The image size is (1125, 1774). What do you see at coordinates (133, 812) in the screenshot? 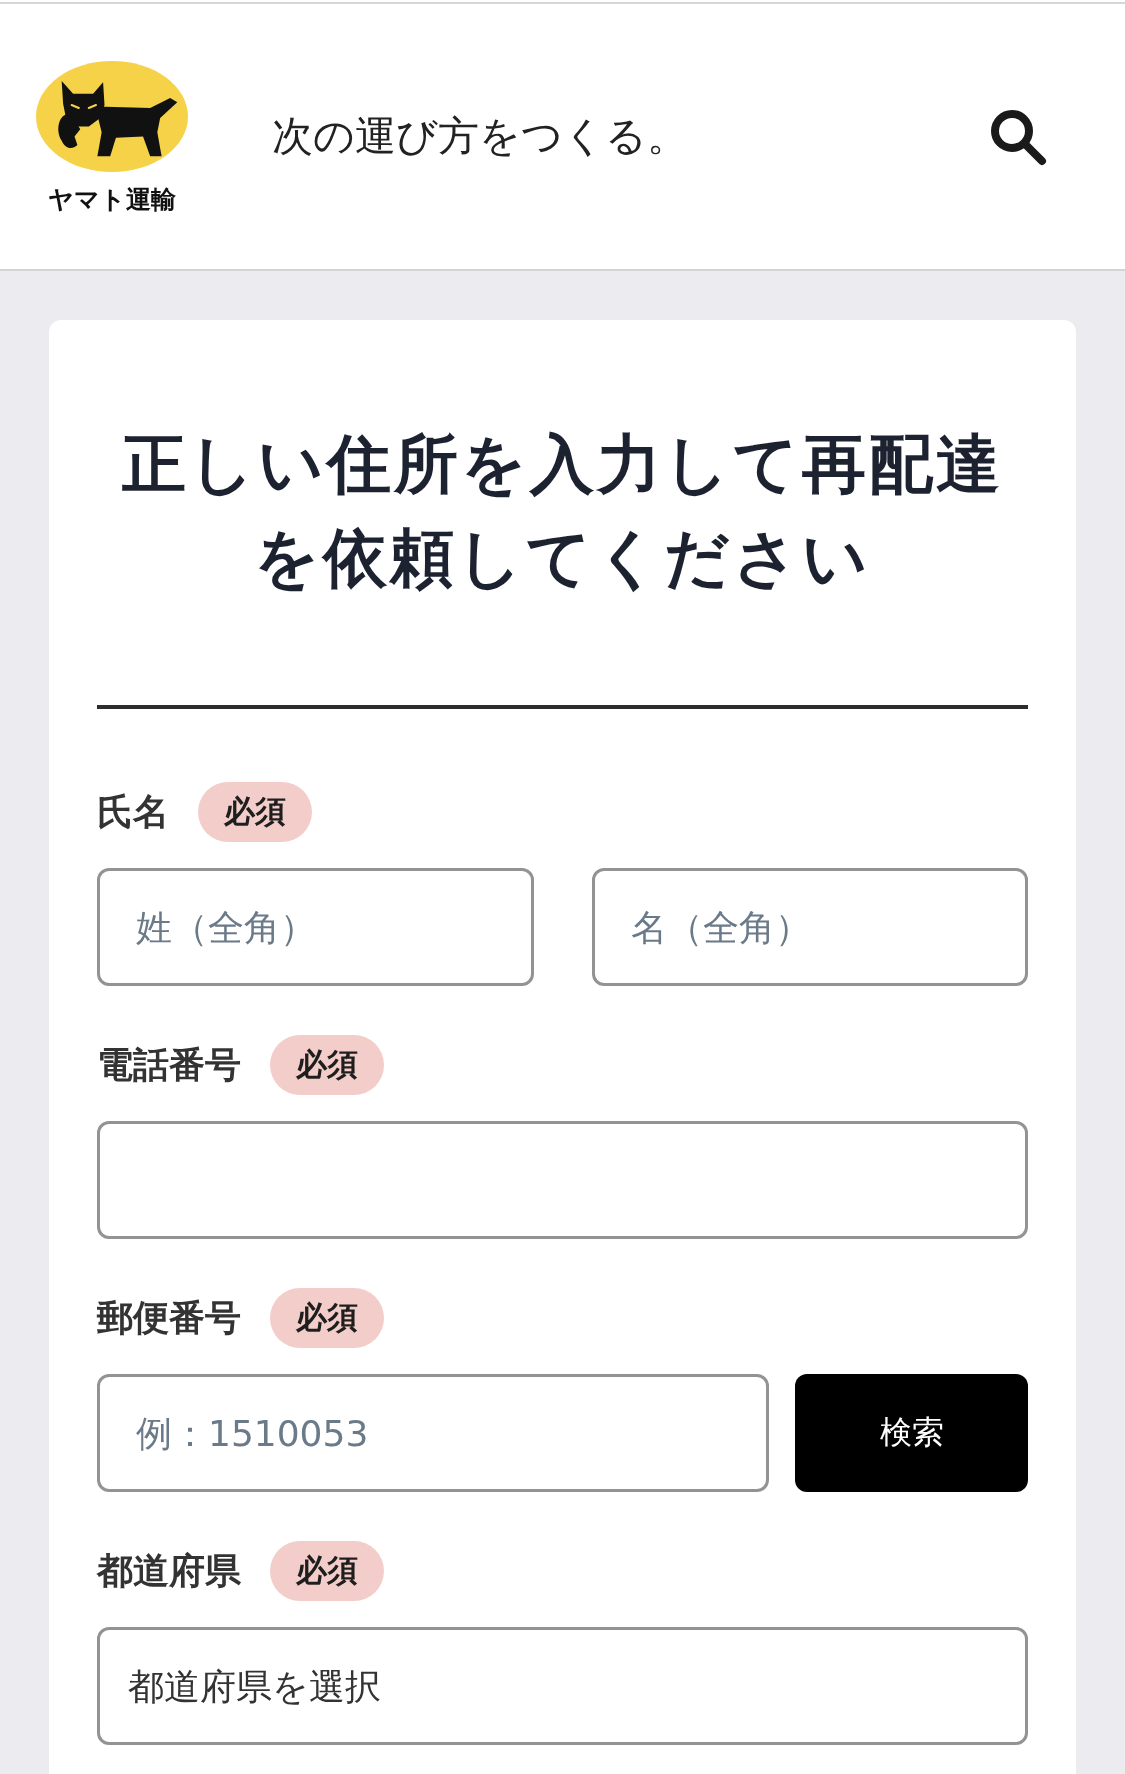
I see `field-label: 氏名` at bounding box center [133, 812].